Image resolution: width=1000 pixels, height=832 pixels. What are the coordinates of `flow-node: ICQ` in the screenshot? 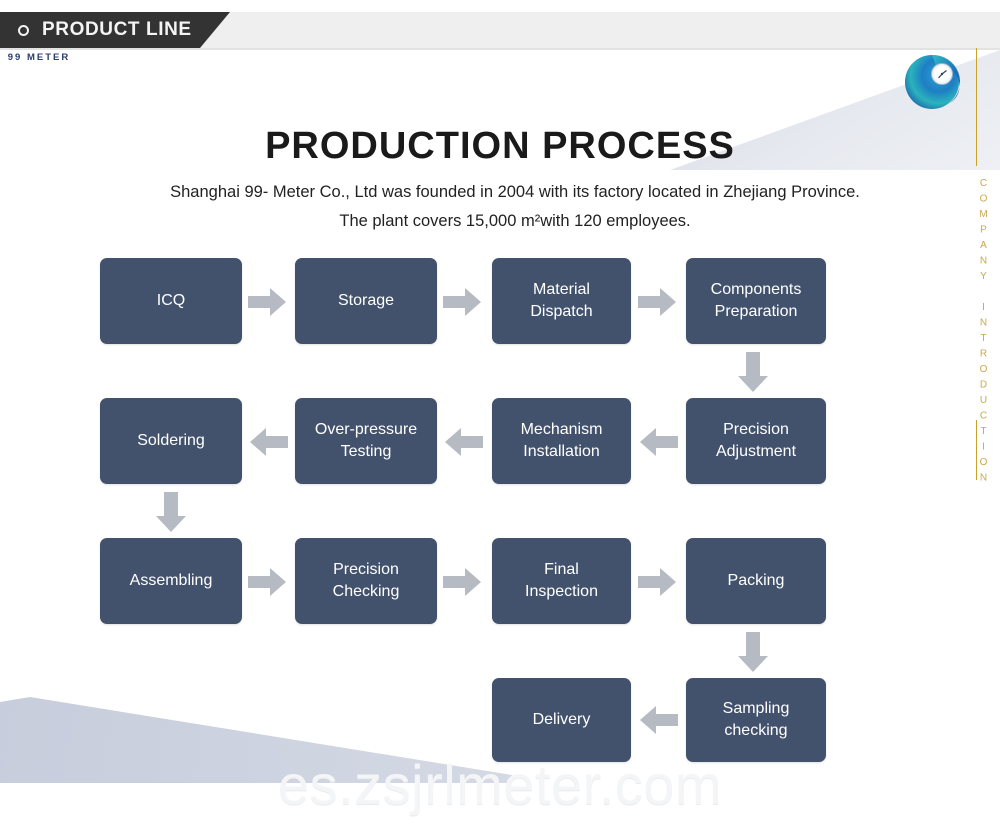 It's located at (171, 301).